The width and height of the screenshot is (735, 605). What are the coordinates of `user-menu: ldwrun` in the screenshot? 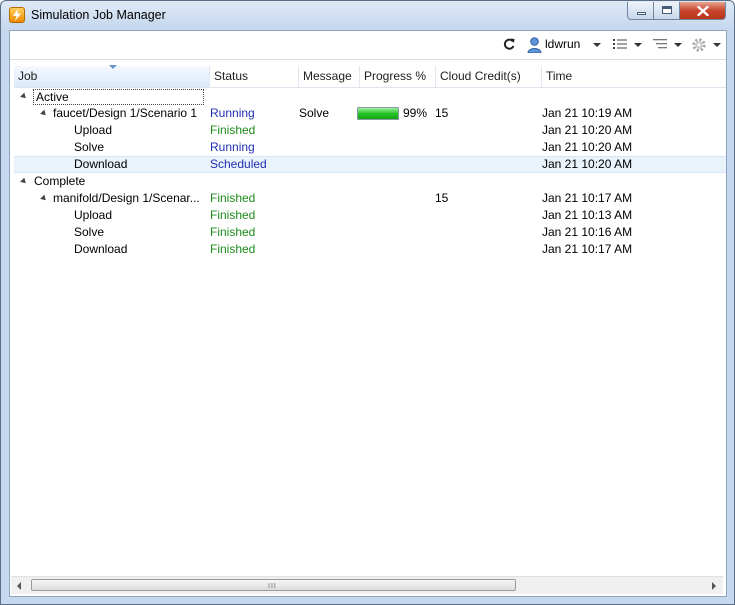 It's located at (564, 45).